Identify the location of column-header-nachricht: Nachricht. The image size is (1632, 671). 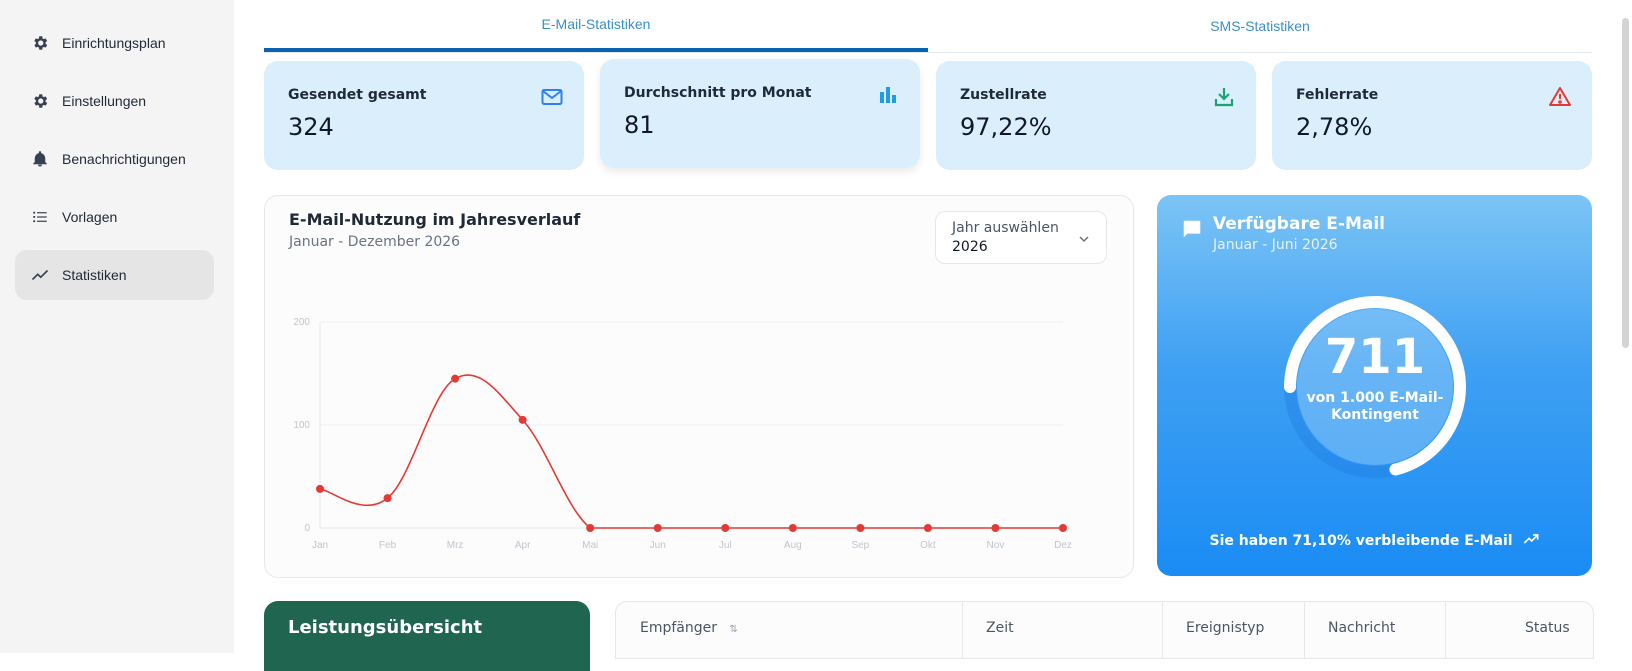
(1362, 628).